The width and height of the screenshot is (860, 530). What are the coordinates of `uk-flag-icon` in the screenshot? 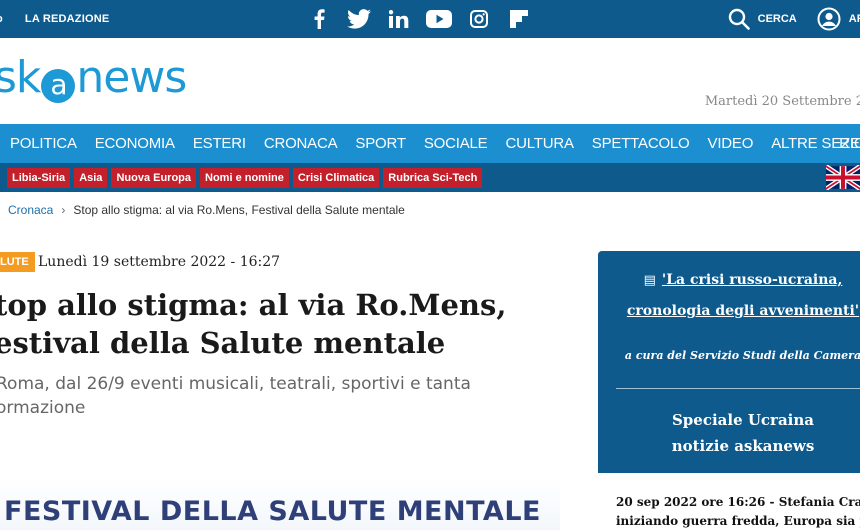 It's located at (843, 177).